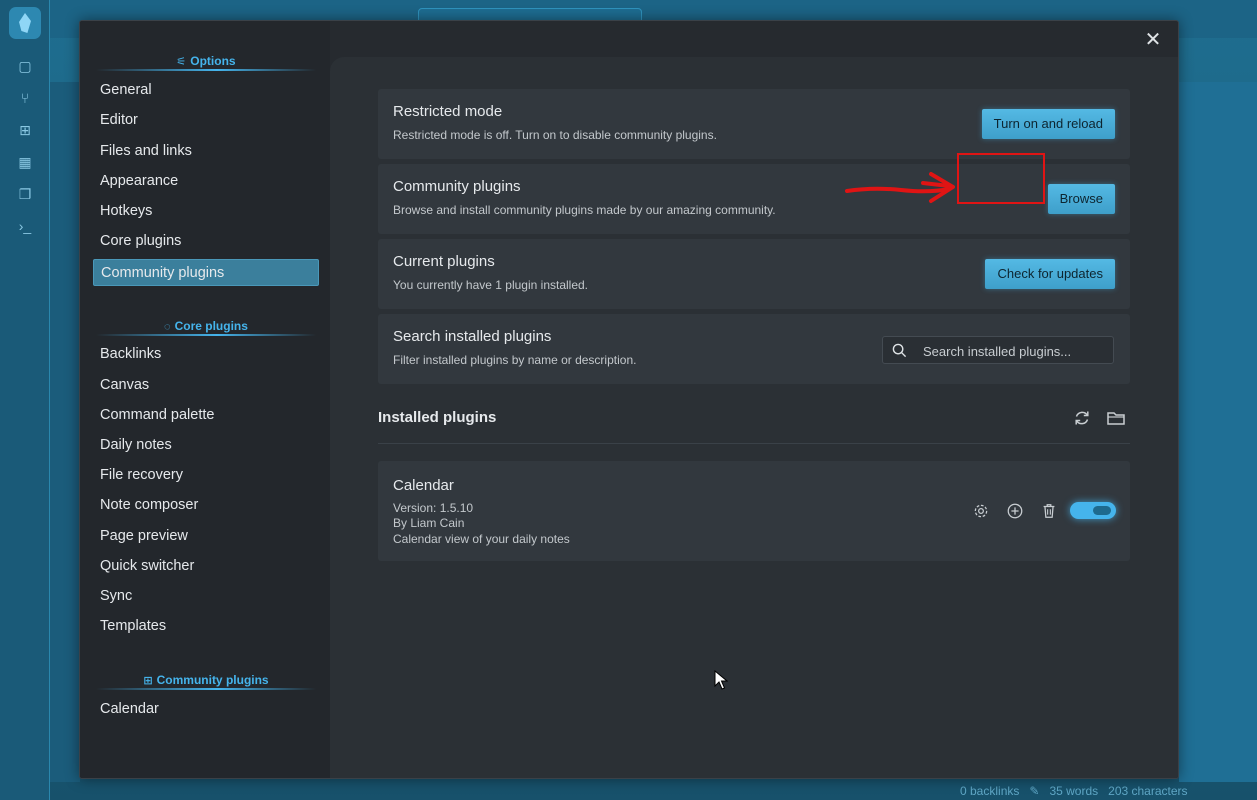  Describe the element at coordinates (444, 261) in the screenshot. I see `setting-name: Current plugins` at that location.